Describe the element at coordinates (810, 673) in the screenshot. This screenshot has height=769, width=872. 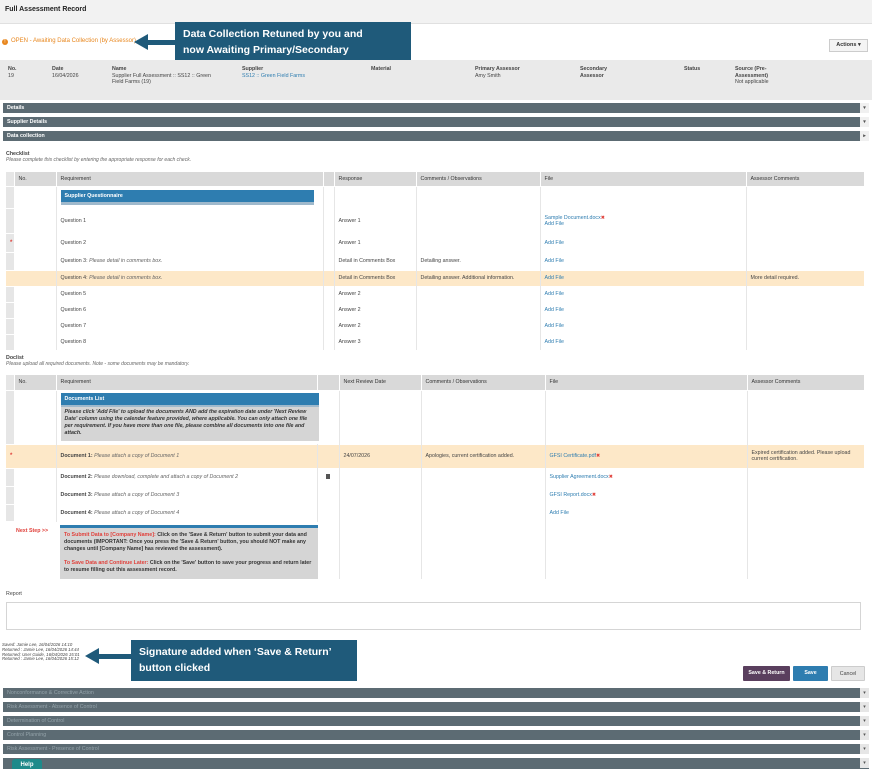
I see `save-button: Save` at that location.